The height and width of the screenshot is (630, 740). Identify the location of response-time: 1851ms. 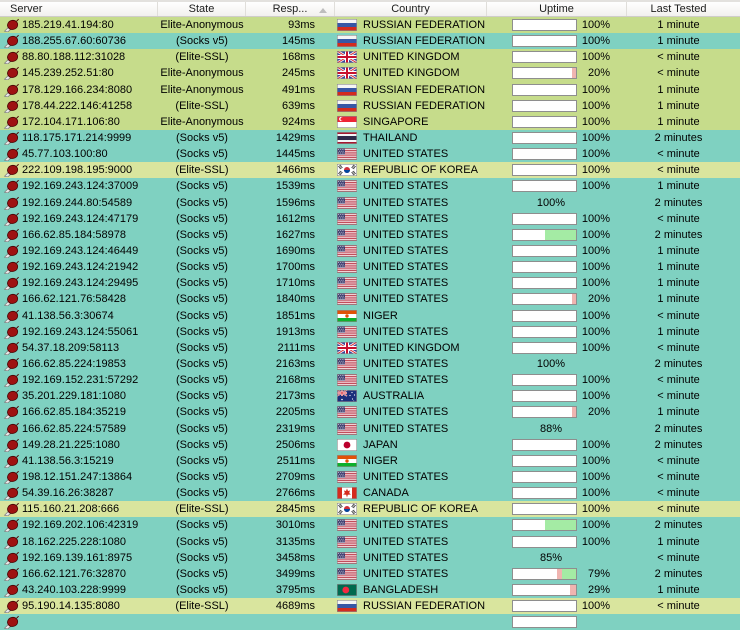
(295, 315).